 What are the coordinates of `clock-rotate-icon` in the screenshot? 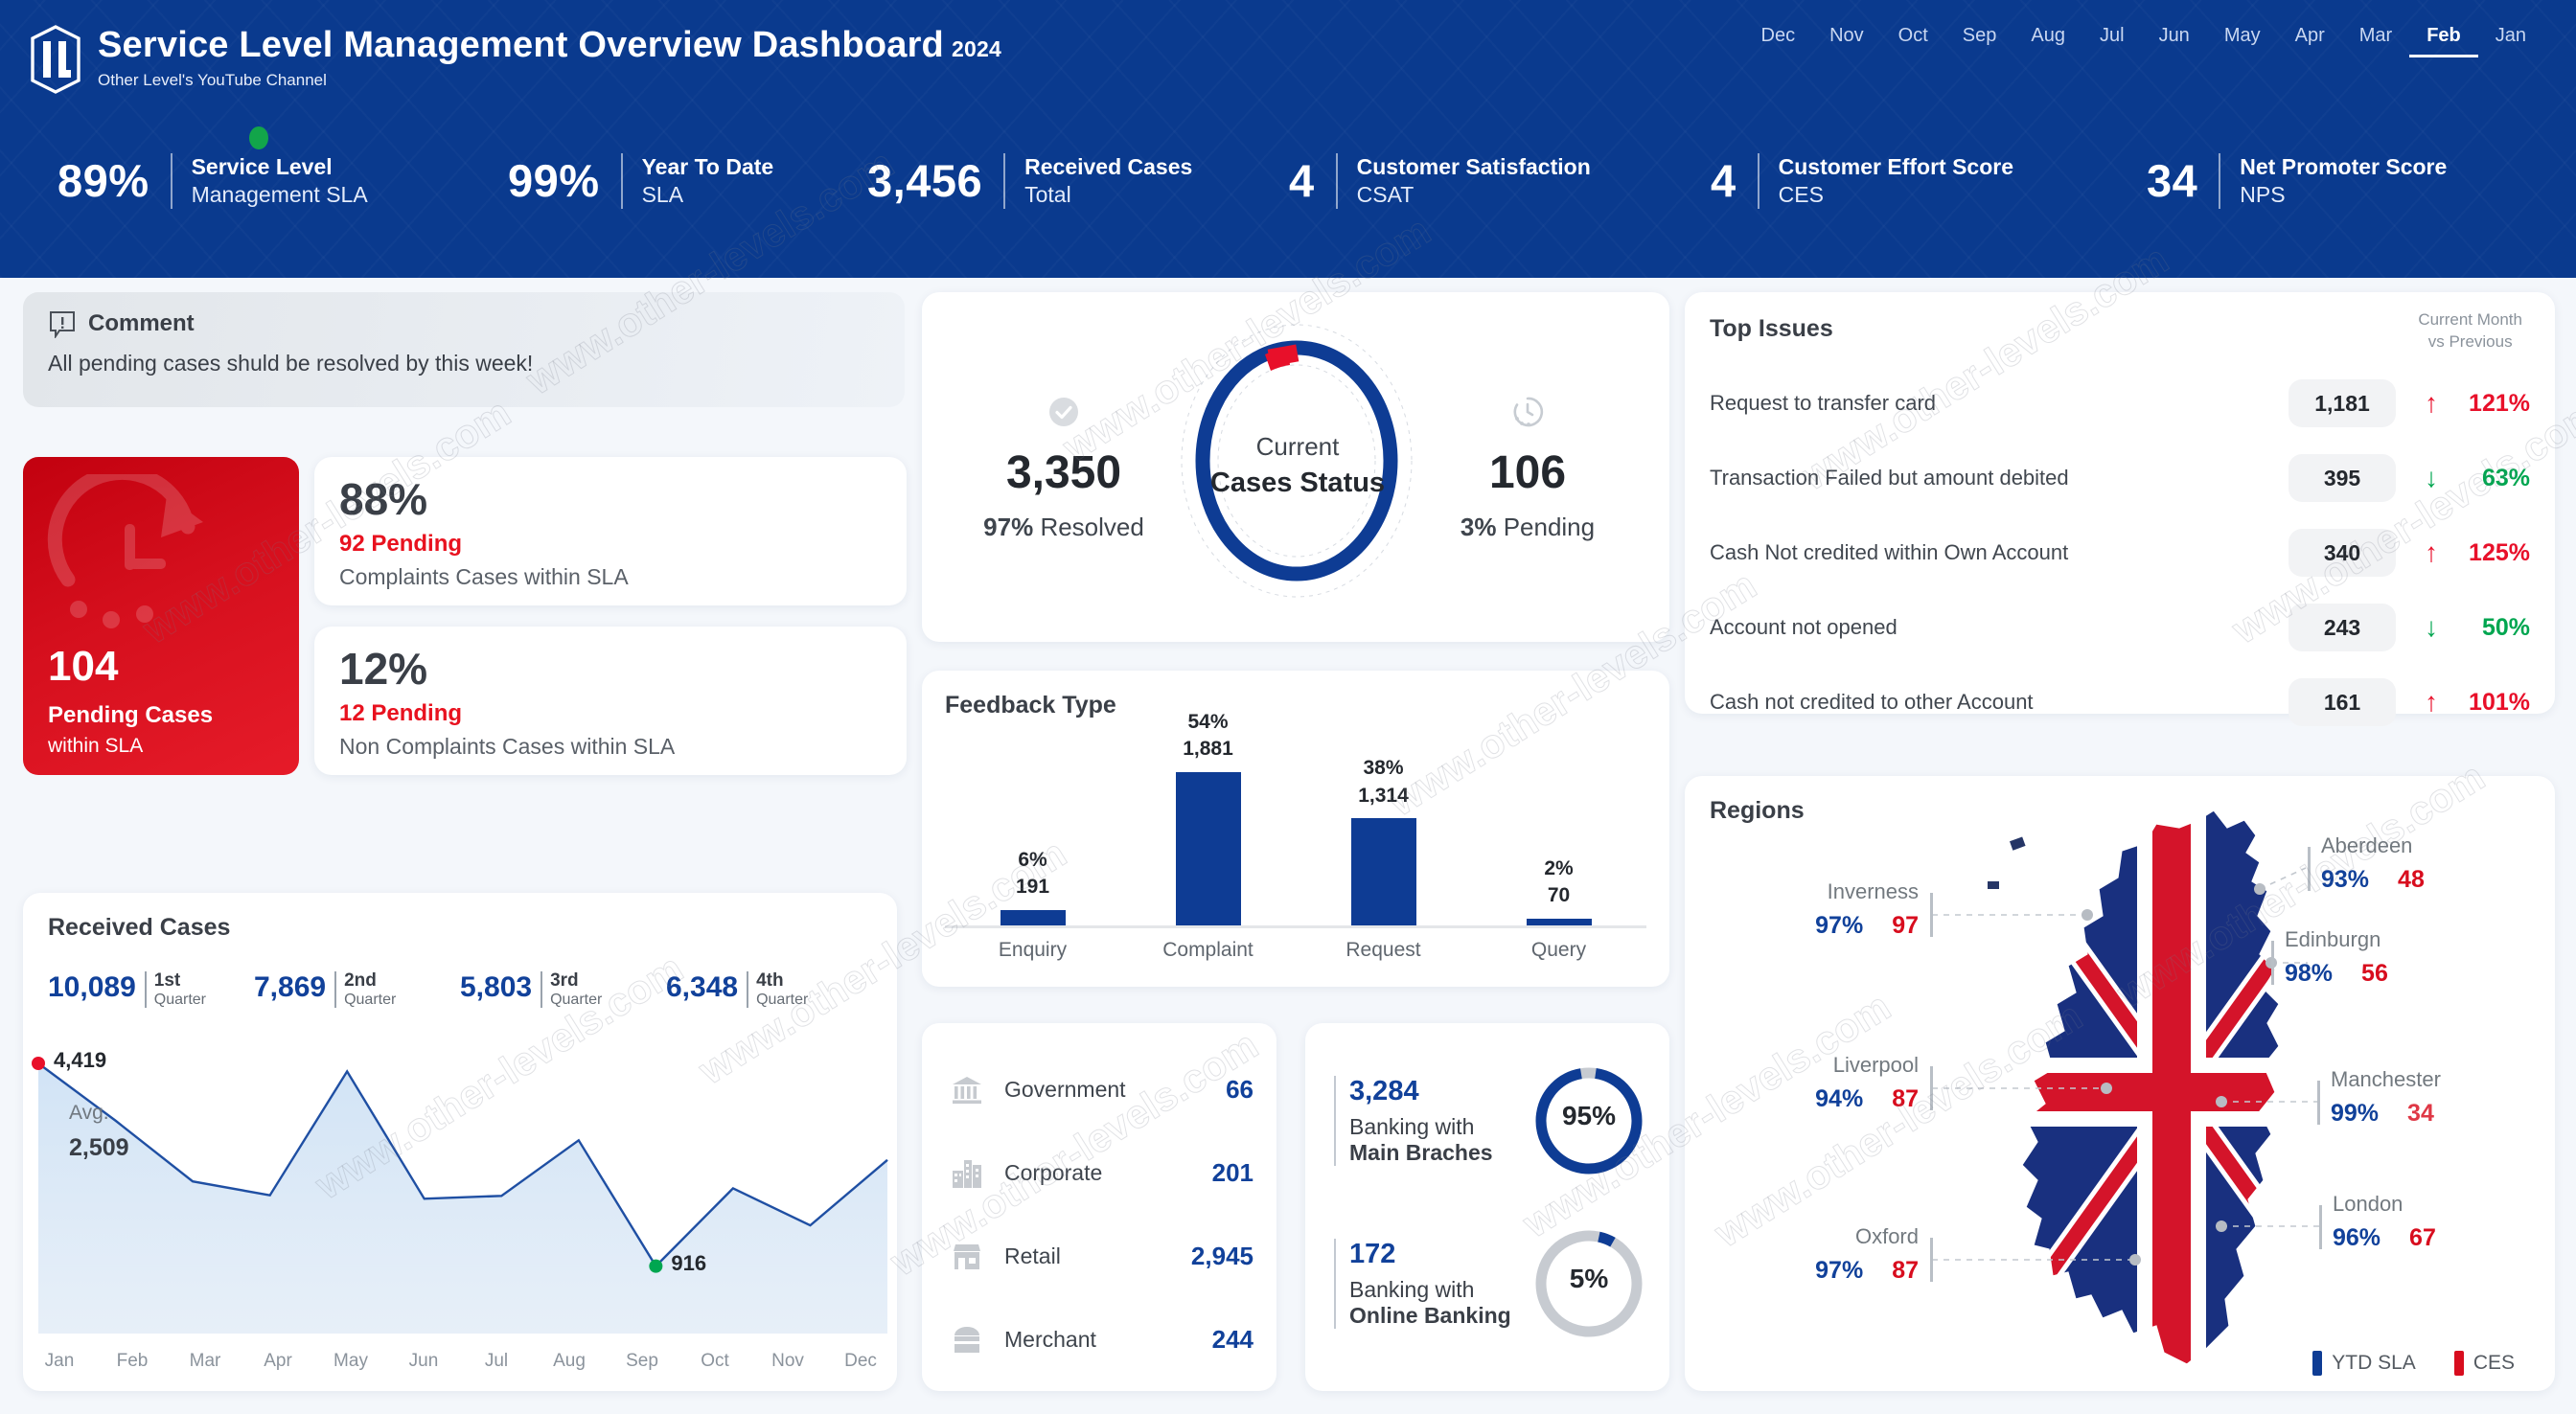 It's located at (125, 551).